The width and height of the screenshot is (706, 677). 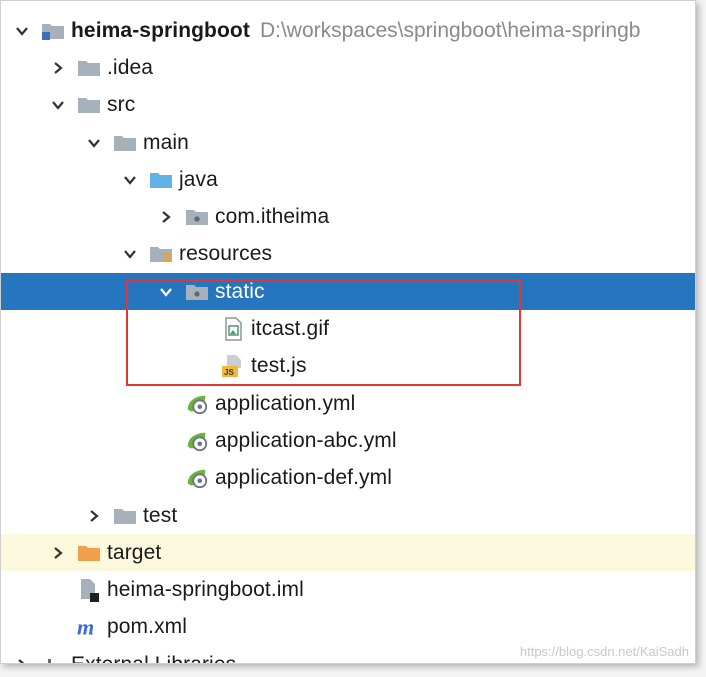 I want to click on tree-item-label: resources, so click(x=226, y=254).